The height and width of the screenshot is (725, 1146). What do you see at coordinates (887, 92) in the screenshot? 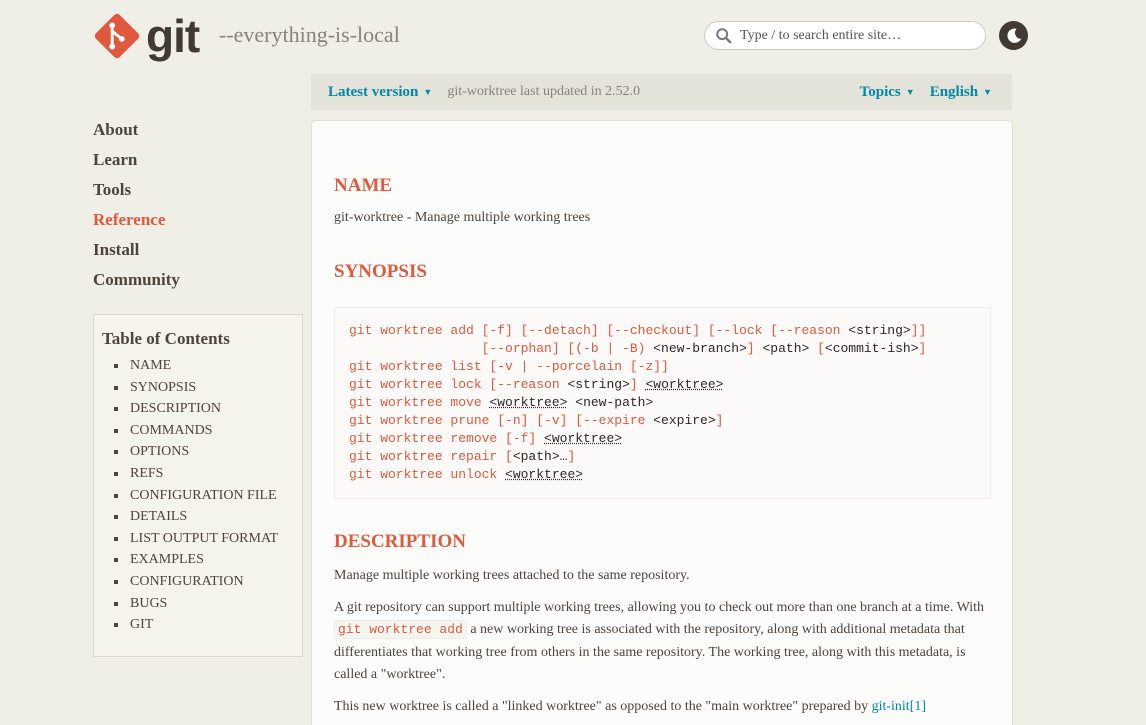
I see `topics-dropdown: Topics ▼` at bounding box center [887, 92].